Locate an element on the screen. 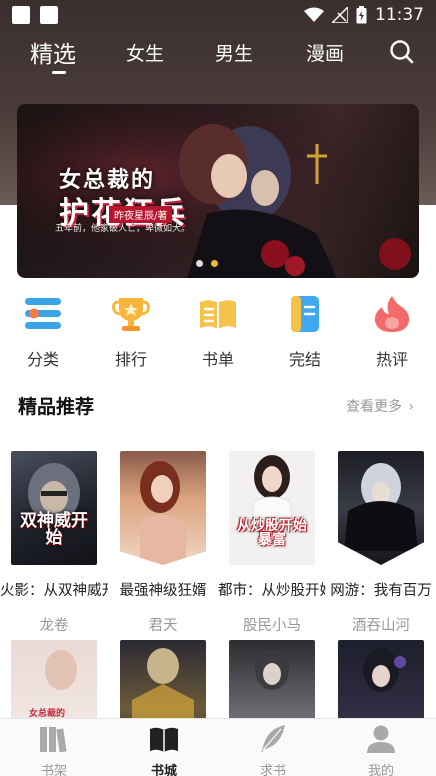 The image size is (436, 776). book-cover: 从炒股开始暴富 is located at coordinates (272, 508).